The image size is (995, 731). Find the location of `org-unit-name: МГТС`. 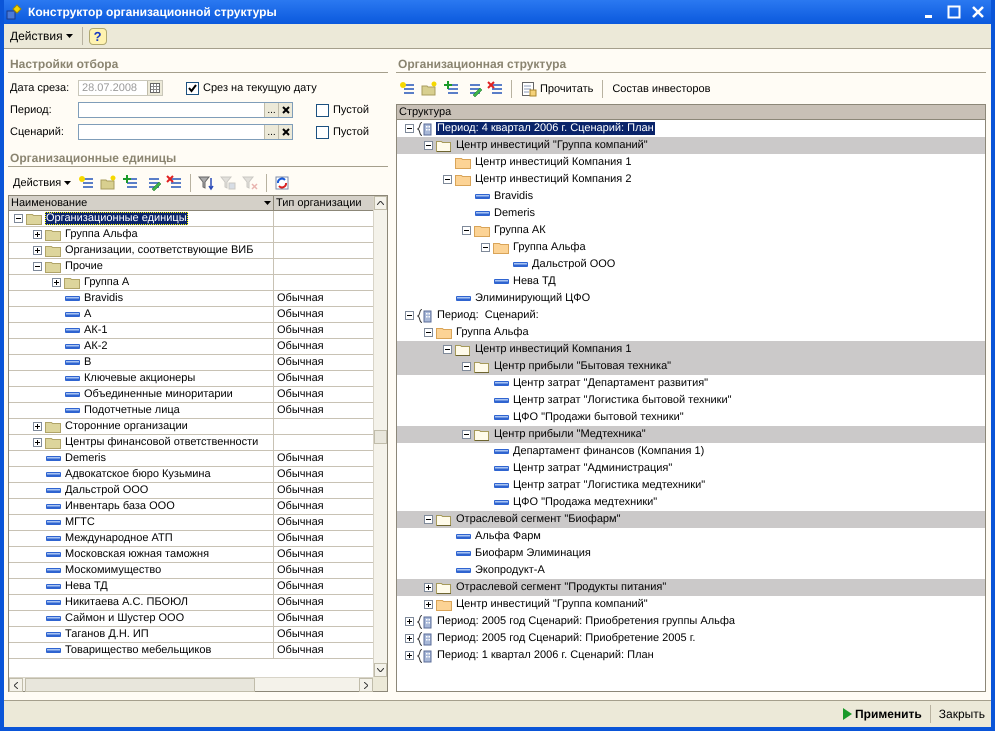

org-unit-name: МГТС is located at coordinates (80, 522).